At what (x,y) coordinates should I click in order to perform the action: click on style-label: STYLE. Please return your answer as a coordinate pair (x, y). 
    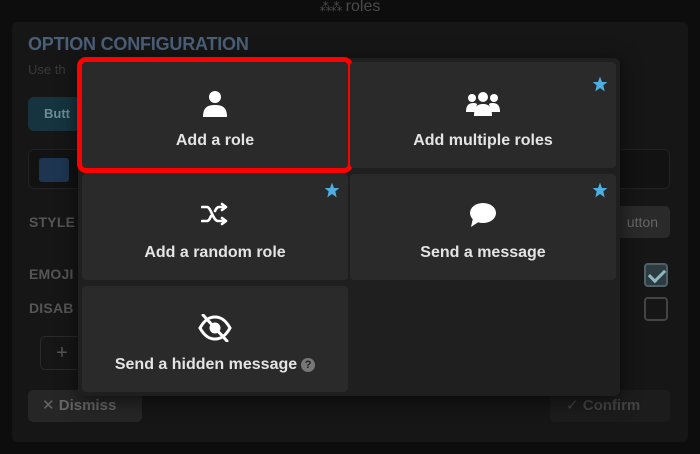
    Looking at the image, I should click on (52, 222).